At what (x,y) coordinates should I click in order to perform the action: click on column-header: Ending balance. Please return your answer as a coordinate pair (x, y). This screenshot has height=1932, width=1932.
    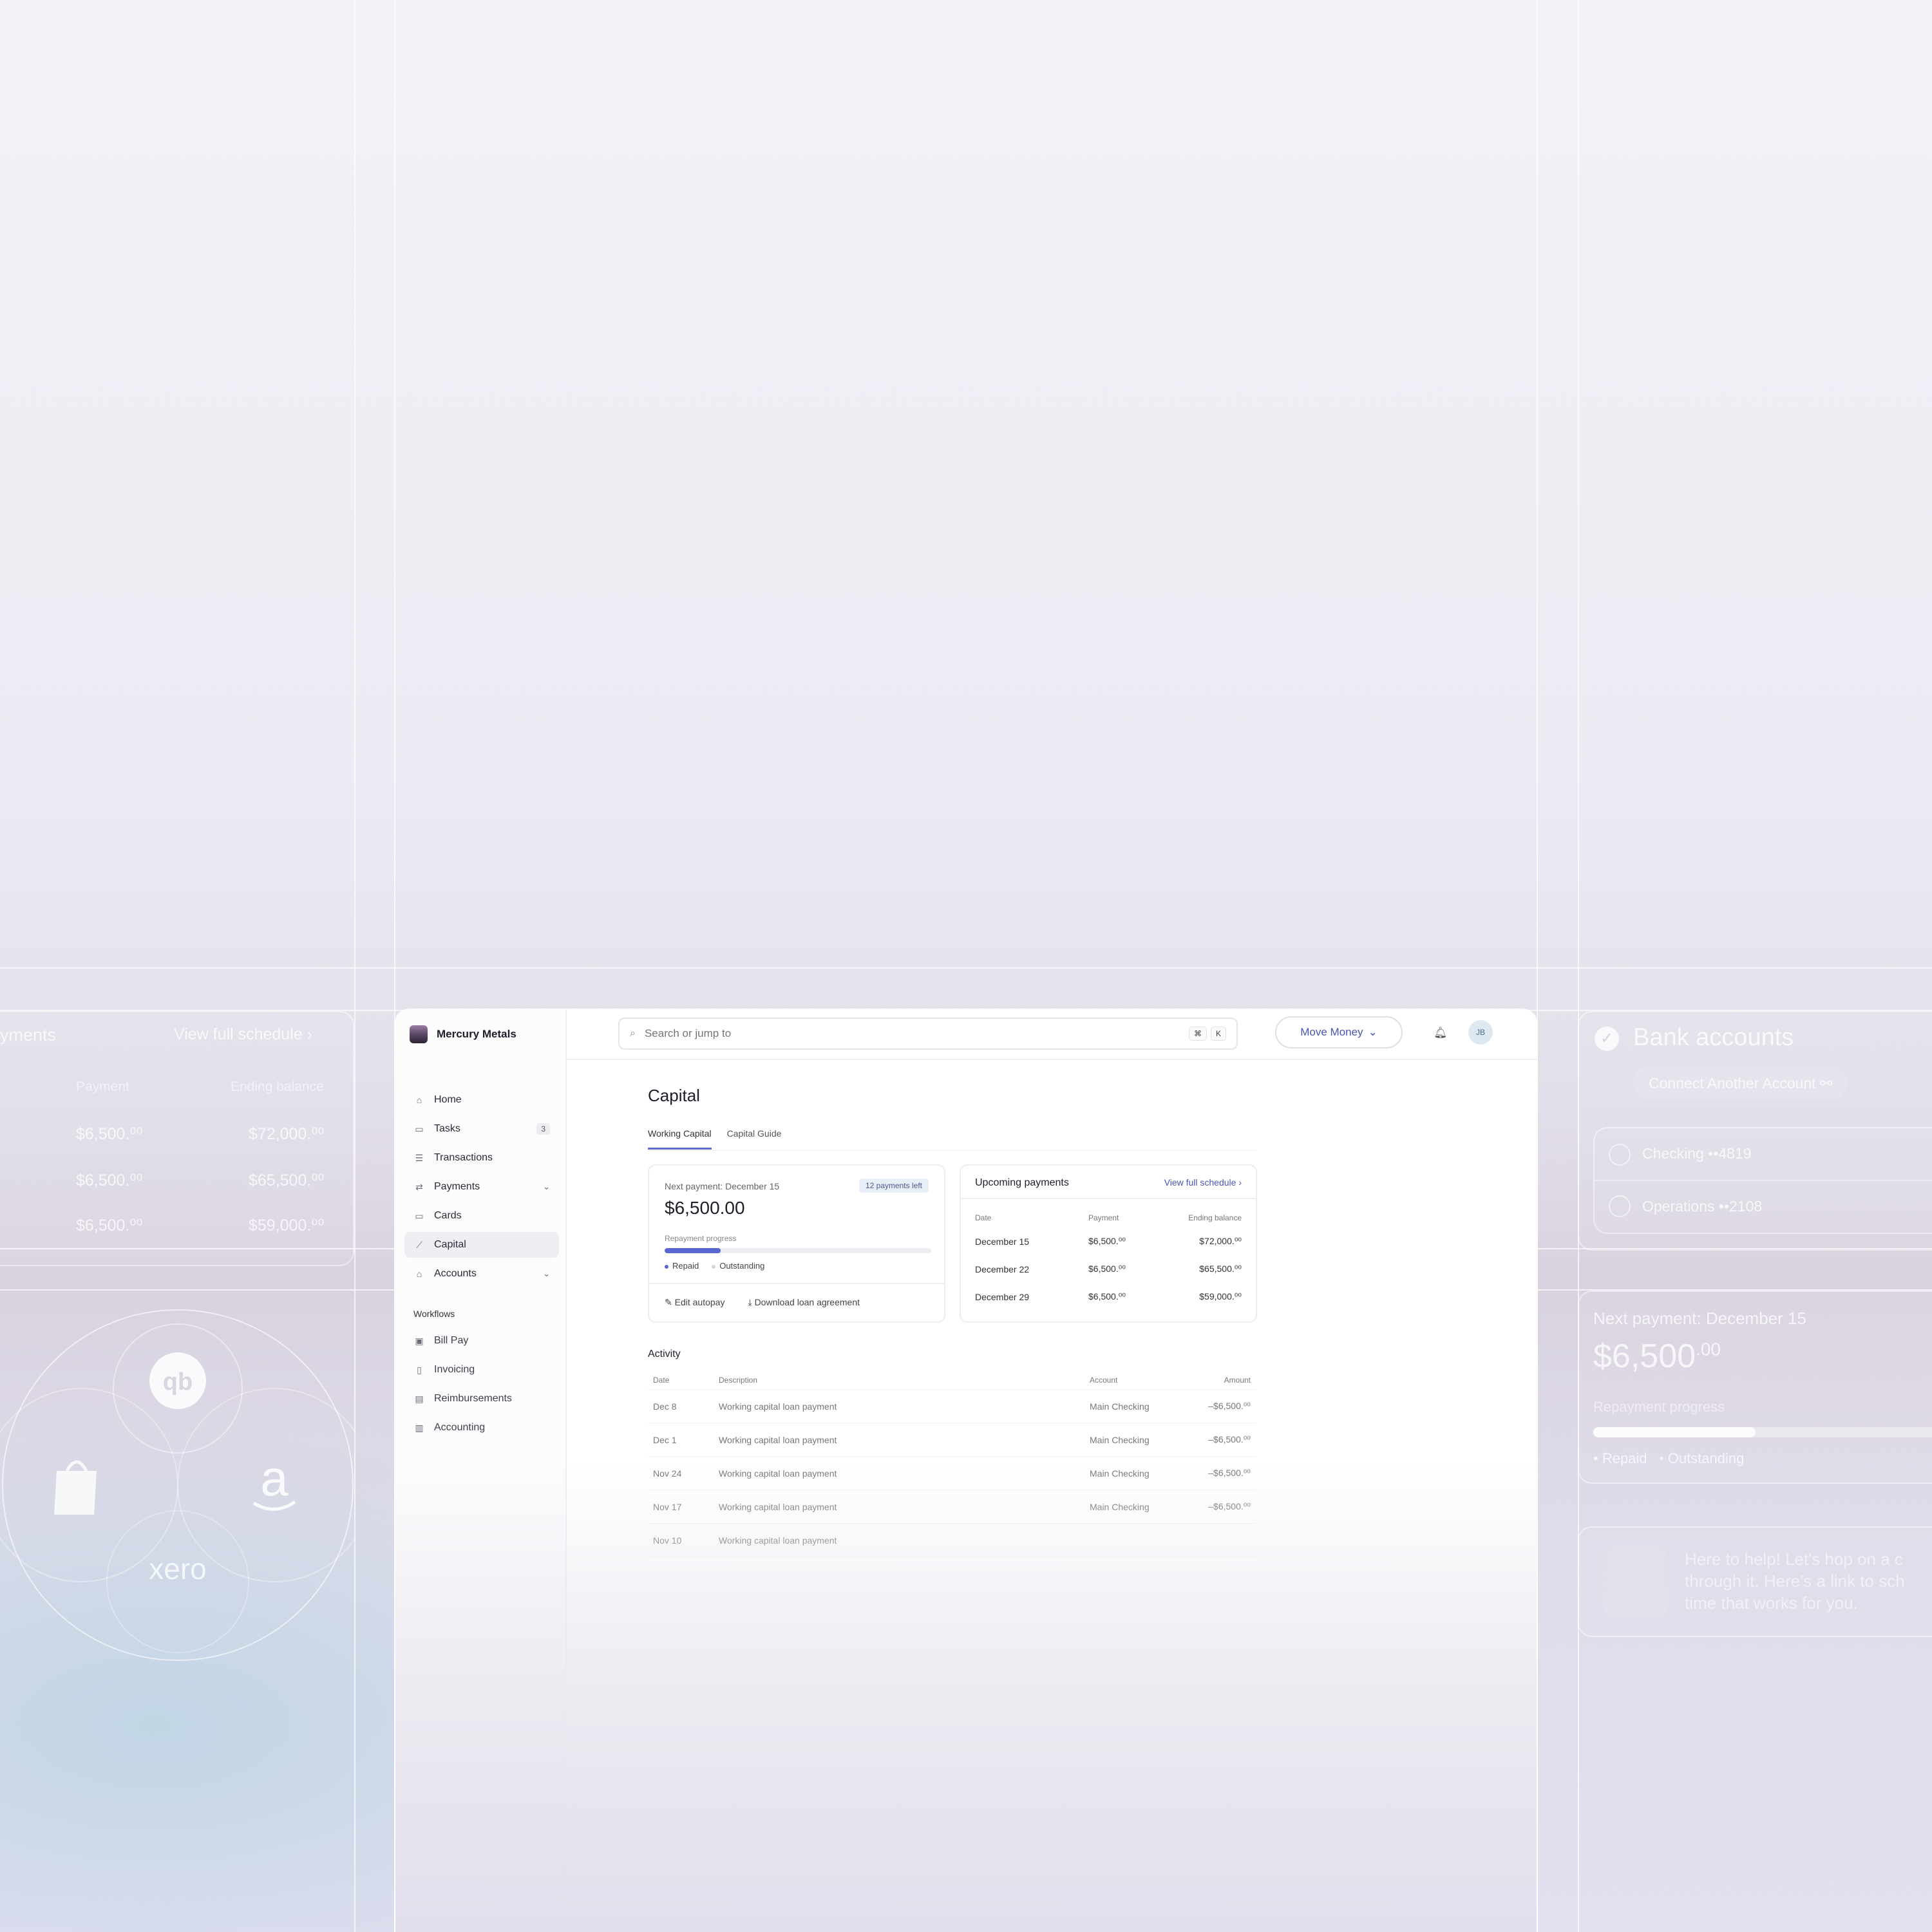
    Looking at the image, I should click on (1215, 1218).